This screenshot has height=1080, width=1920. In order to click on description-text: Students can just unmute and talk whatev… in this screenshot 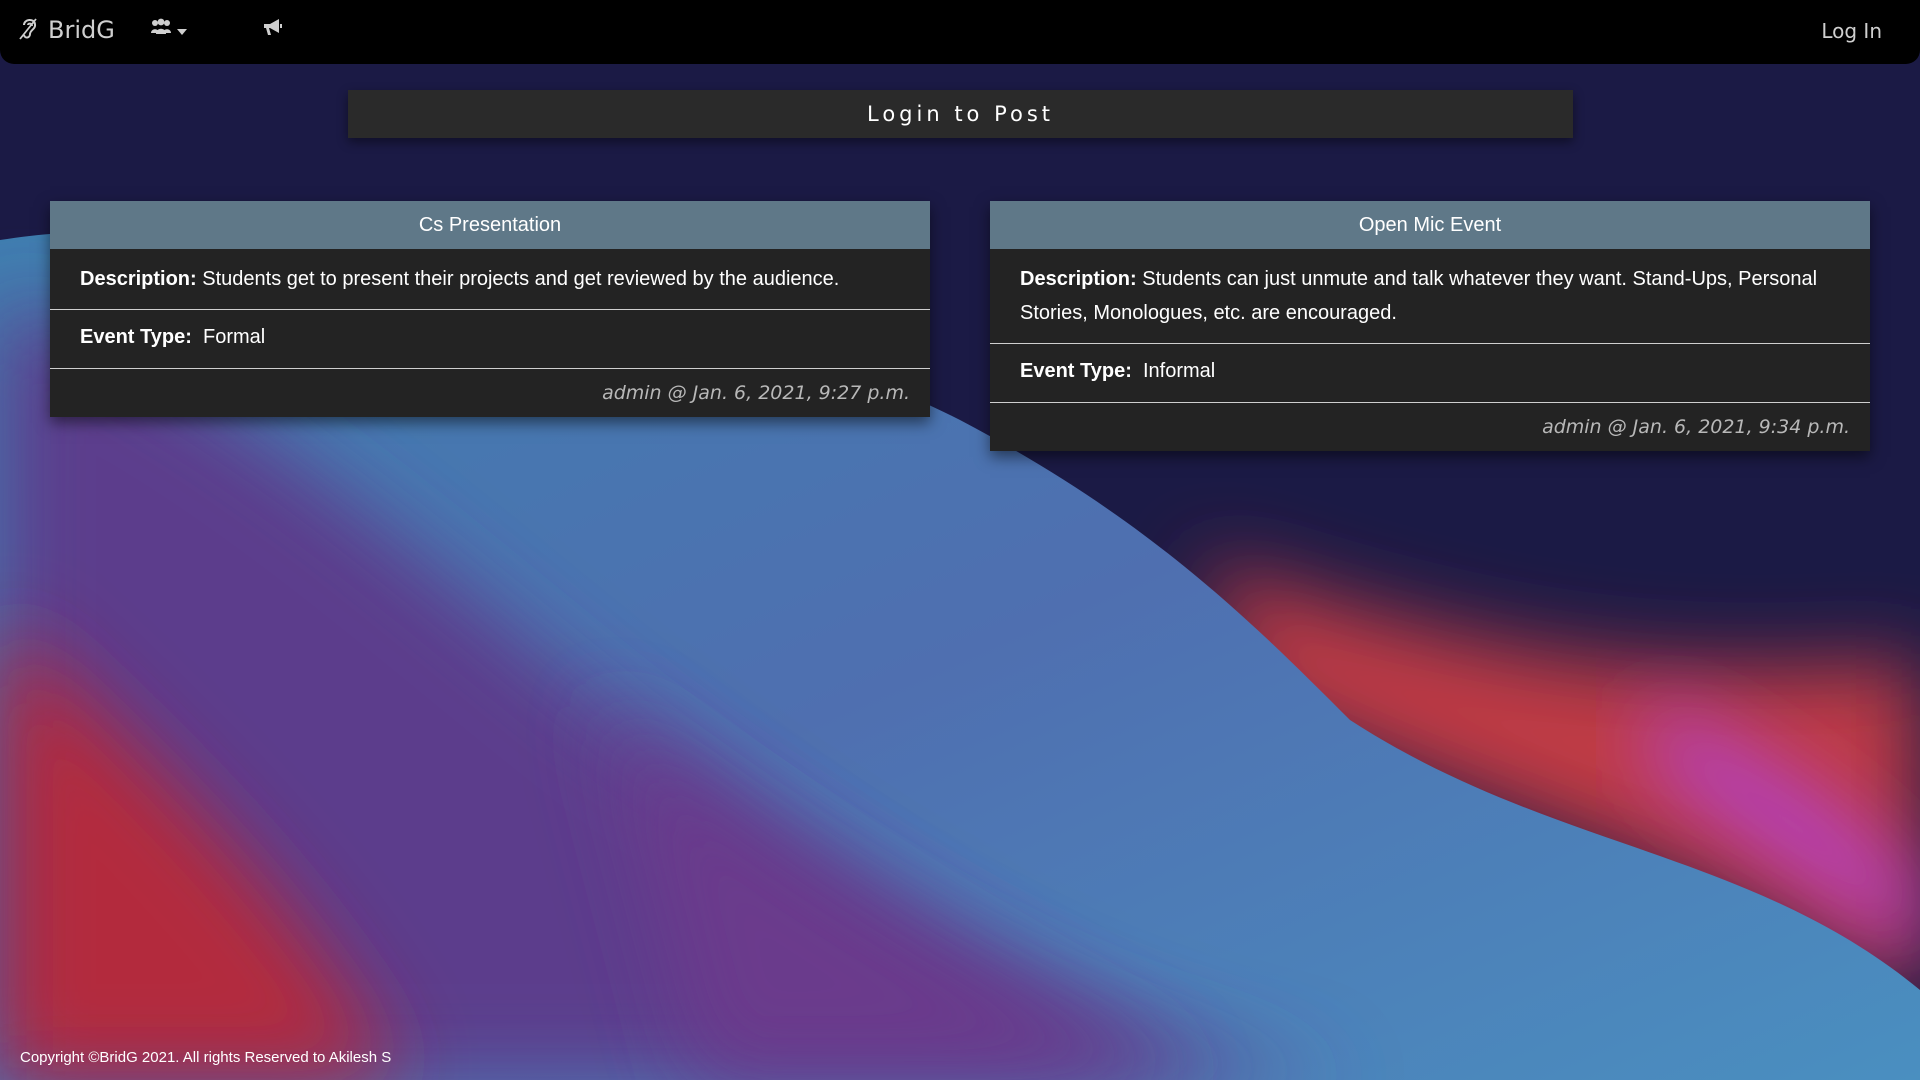, I will do `click(1419, 296)`.